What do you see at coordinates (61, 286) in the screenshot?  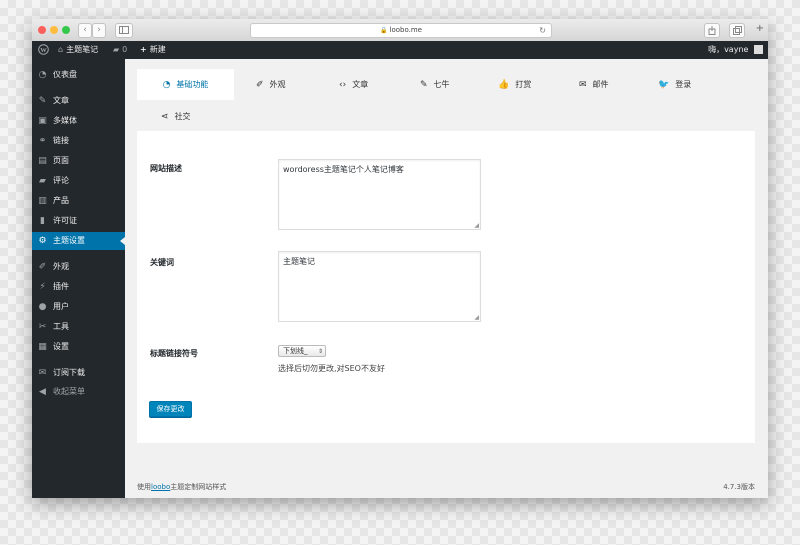 I see `sidebar-item-label: 插件` at bounding box center [61, 286].